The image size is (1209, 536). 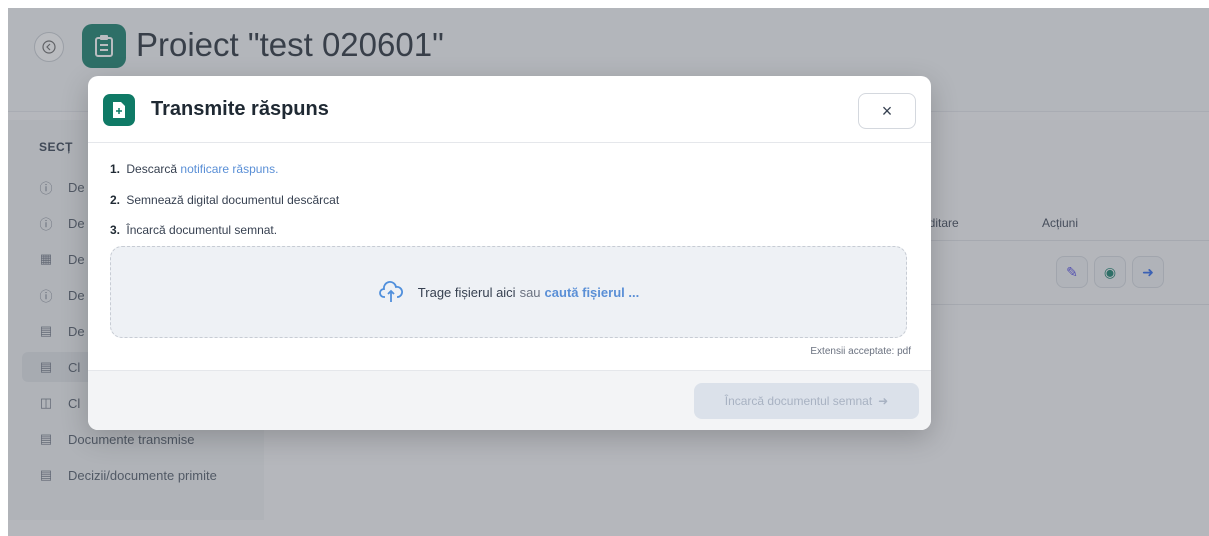 I want to click on download-notification-link: notificare răspuns., so click(x=229, y=169).